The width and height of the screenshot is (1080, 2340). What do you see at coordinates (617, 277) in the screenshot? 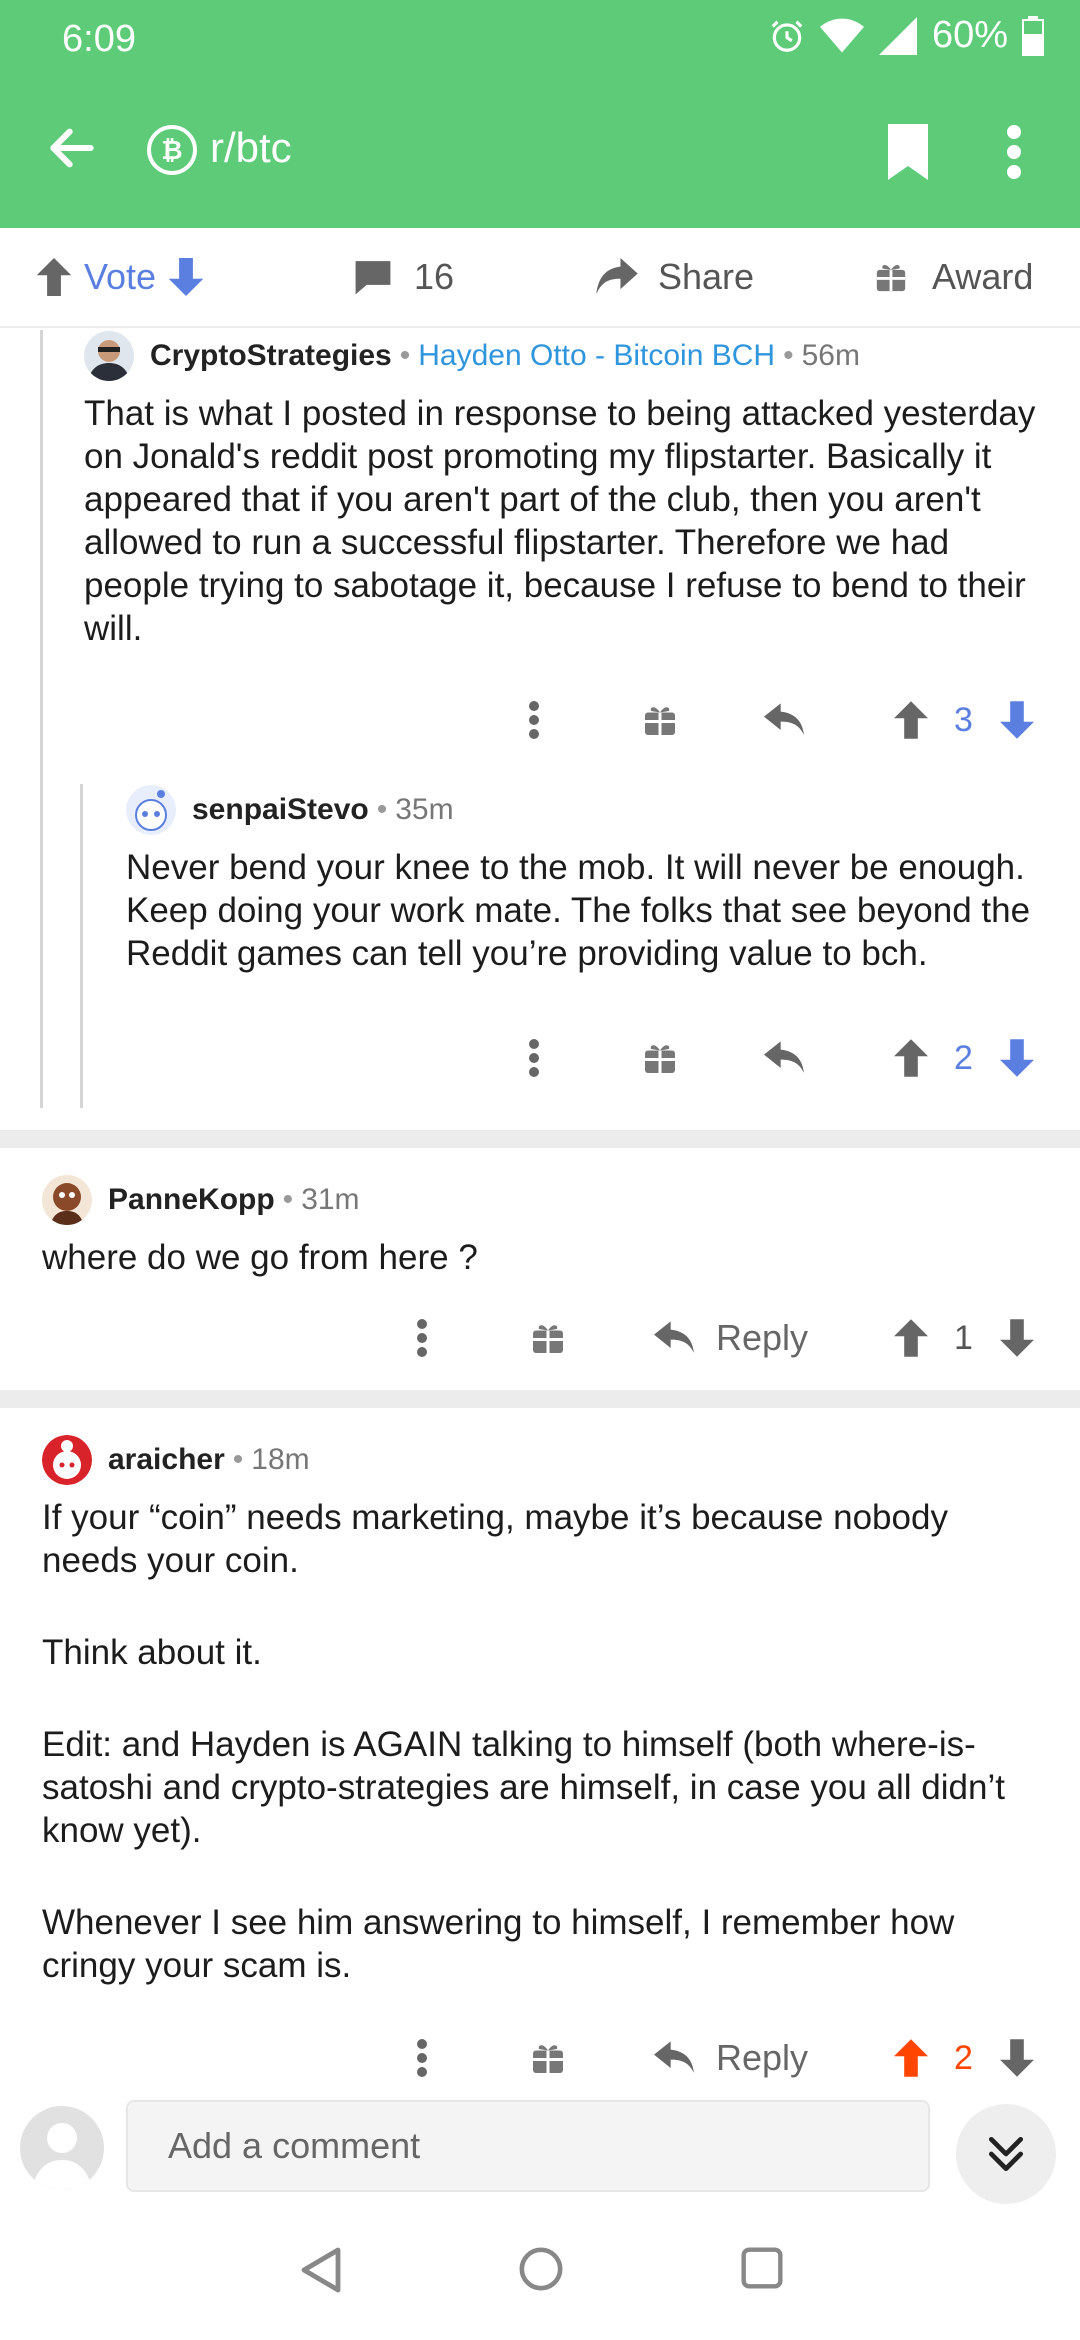
I see `share-arrow-icon` at bounding box center [617, 277].